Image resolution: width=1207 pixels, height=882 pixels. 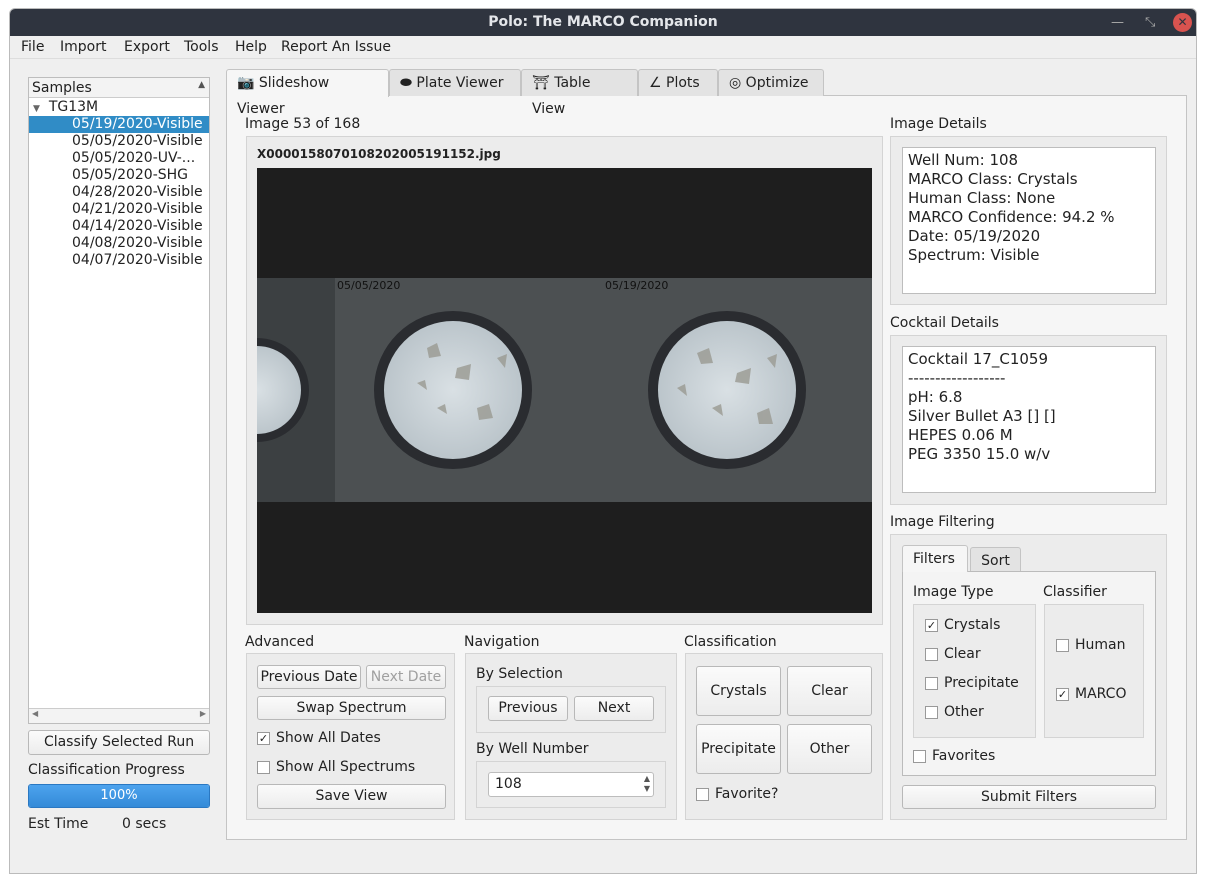 I want to click on favorite-checkbox: Favorite?, so click(x=737, y=794).